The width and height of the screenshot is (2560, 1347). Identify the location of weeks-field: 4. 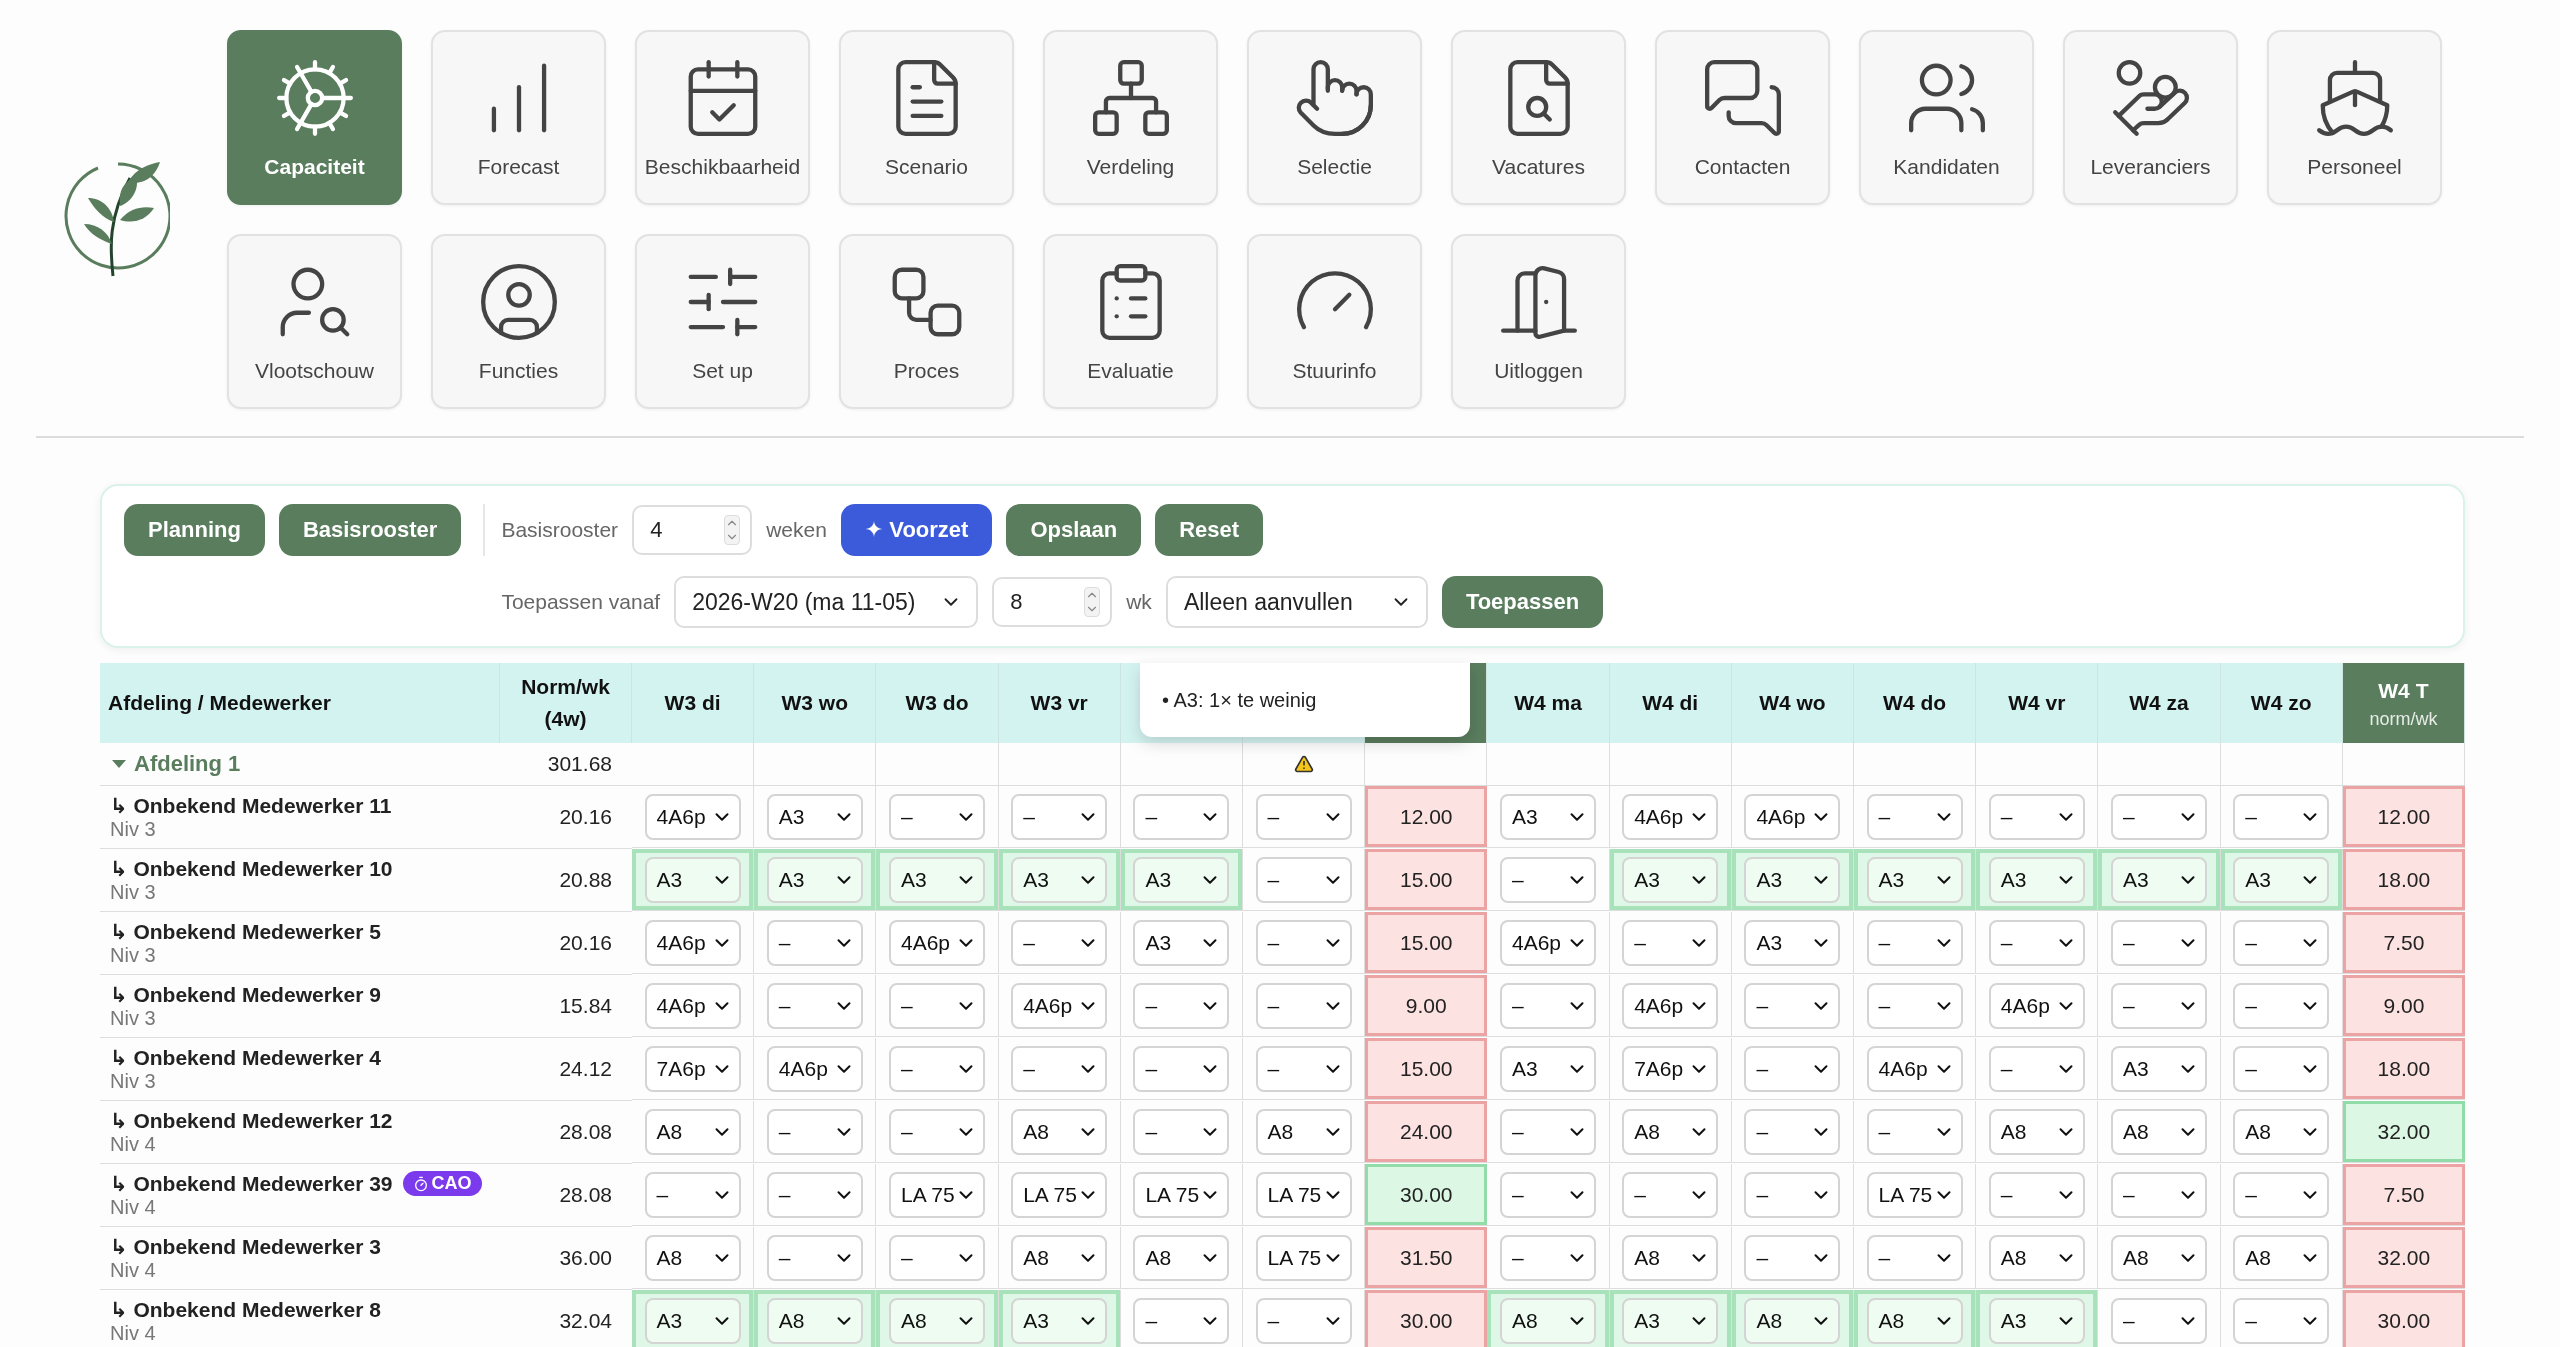
(692, 530).